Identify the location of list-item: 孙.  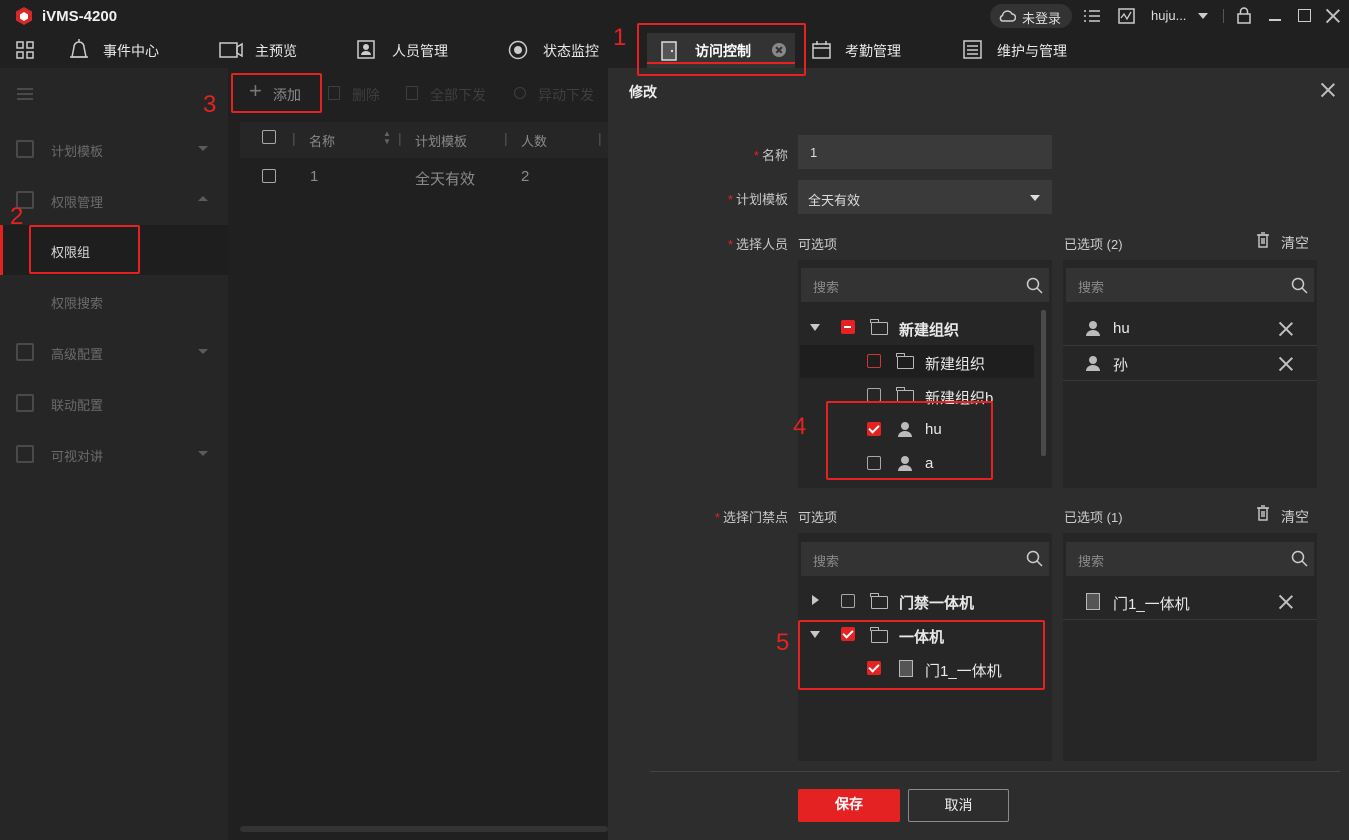
(1190, 363).